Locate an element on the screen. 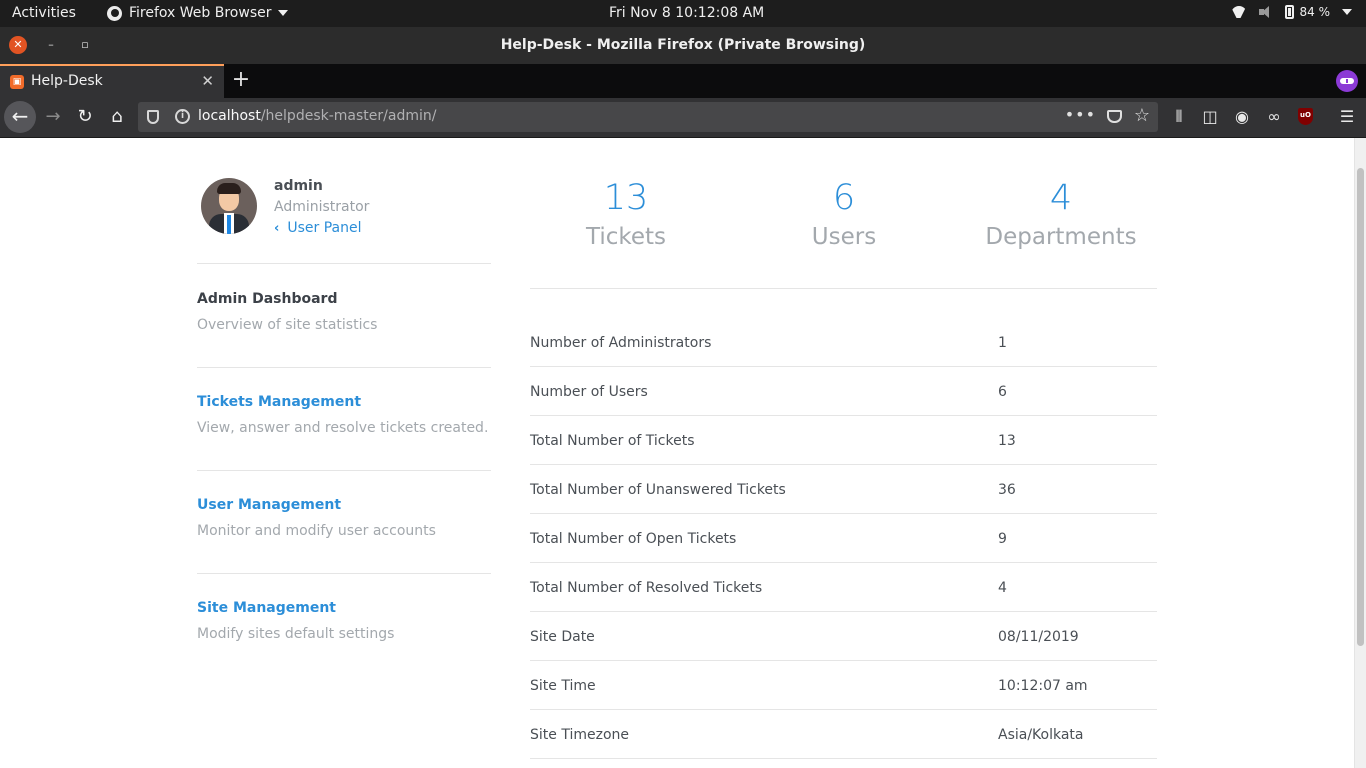 Image resolution: width=1366 pixels, height=768 pixels. row-value: 9 is located at coordinates (1002, 539).